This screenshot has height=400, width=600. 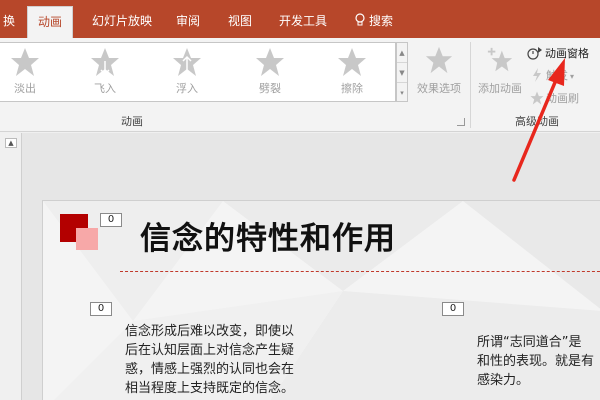 I want to click on gallery-item-label: 淡出, so click(x=25, y=88).